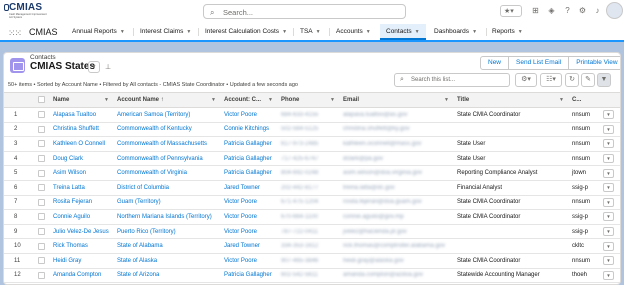 Image resolution: width=624 pixels, height=285 pixels. Describe the element at coordinates (81, 173) in the screenshot. I see `contact-name-link: Asim Wilson` at that location.